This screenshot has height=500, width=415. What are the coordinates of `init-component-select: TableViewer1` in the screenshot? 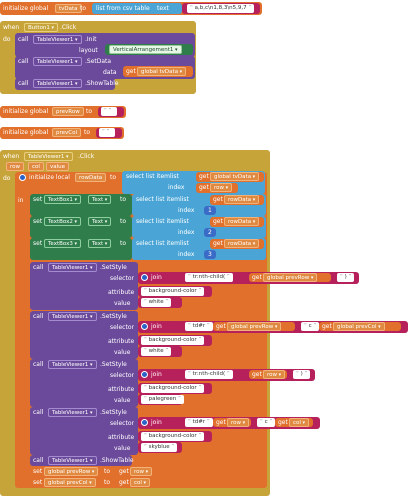 It's located at (57, 39).